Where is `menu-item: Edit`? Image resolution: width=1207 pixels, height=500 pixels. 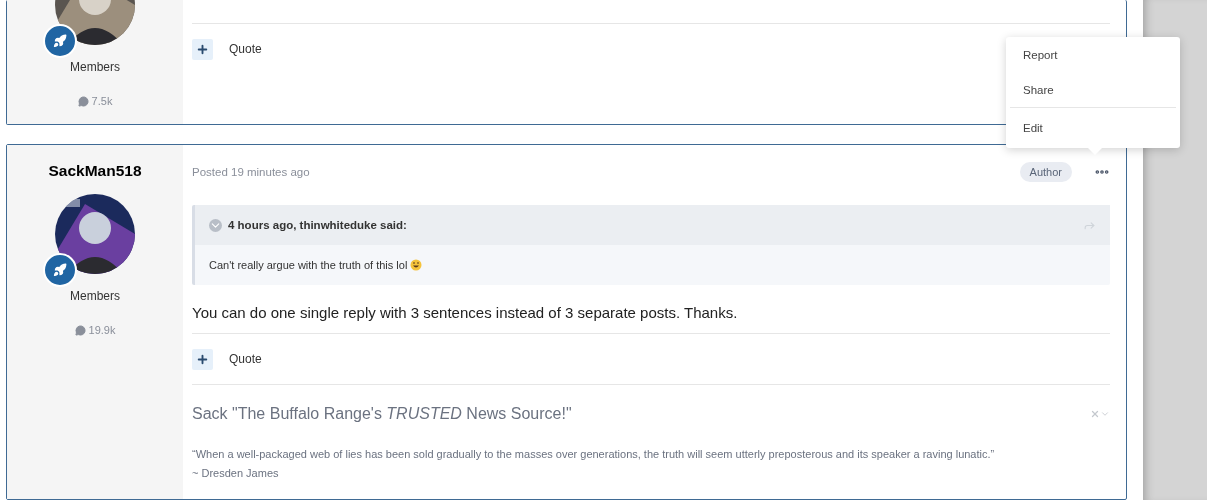 menu-item: Edit is located at coordinates (1093, 127).